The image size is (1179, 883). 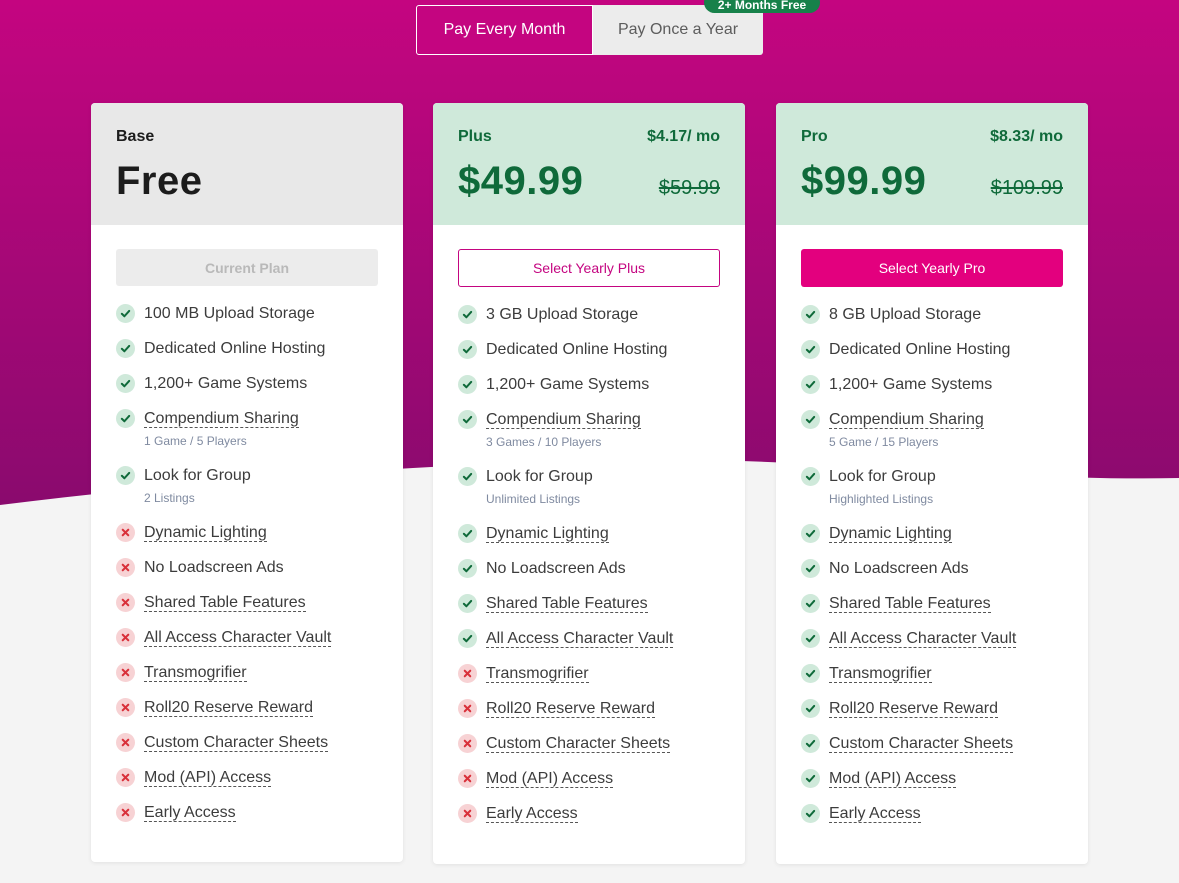 I want to click on feature-item: Compendium Sharing 1 Game / 5 Players, so click(x=247, y=437).